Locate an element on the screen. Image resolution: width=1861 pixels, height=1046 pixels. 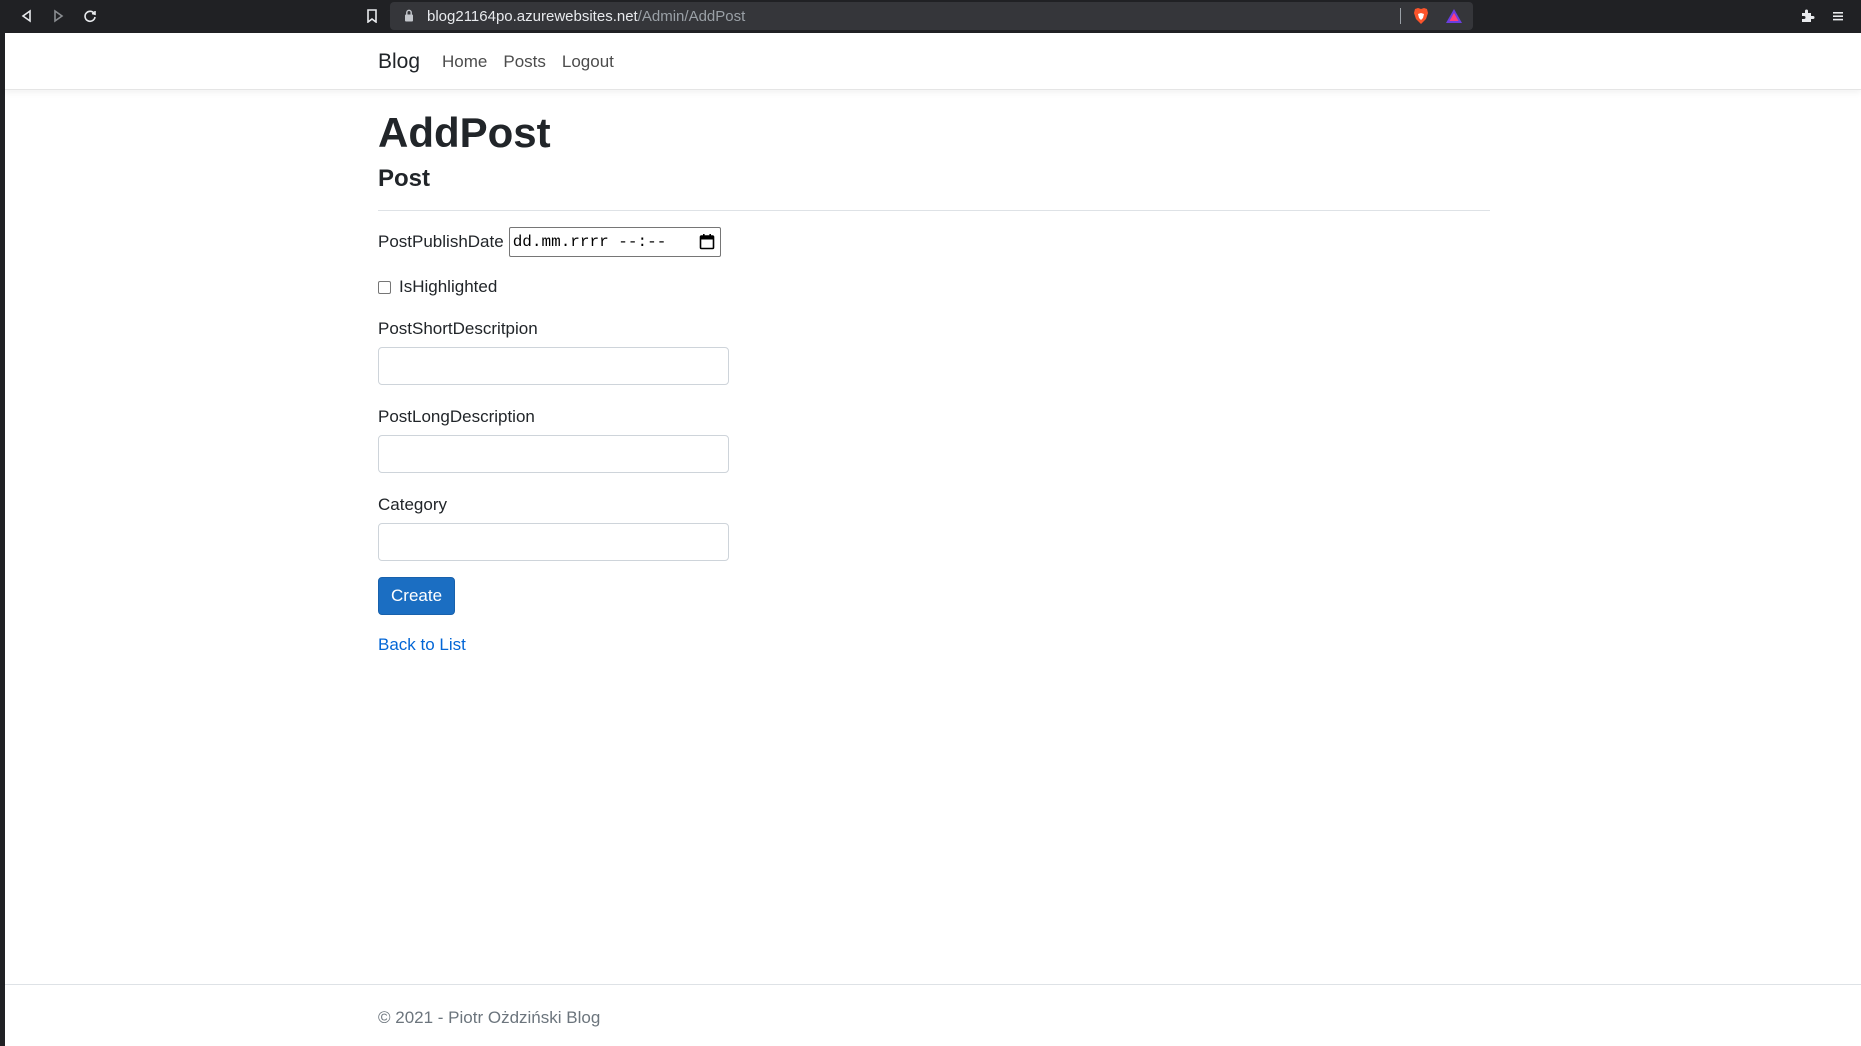
bookmark-icon is located at coordinates (372, 16).